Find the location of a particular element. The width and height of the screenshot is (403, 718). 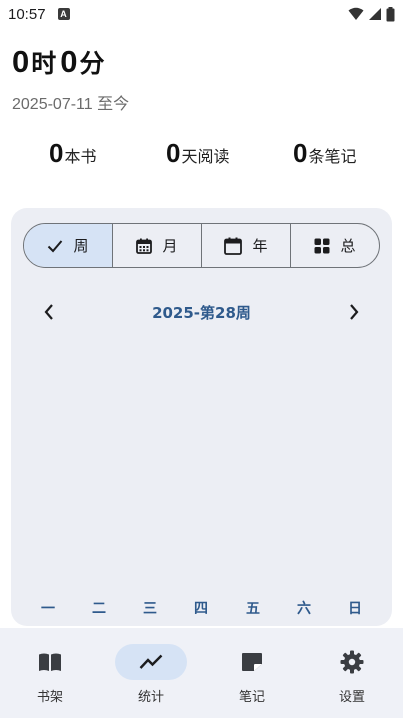

note-icon is located at coordinates (252, 662).